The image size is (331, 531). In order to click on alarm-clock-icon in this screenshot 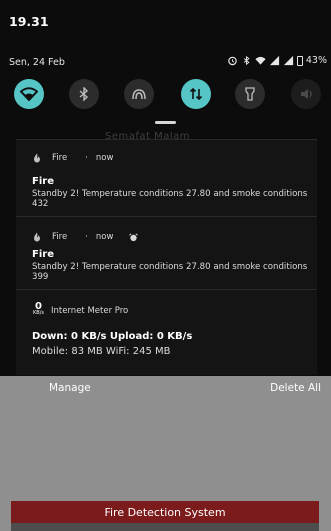, I will do `click(134, 236)`.